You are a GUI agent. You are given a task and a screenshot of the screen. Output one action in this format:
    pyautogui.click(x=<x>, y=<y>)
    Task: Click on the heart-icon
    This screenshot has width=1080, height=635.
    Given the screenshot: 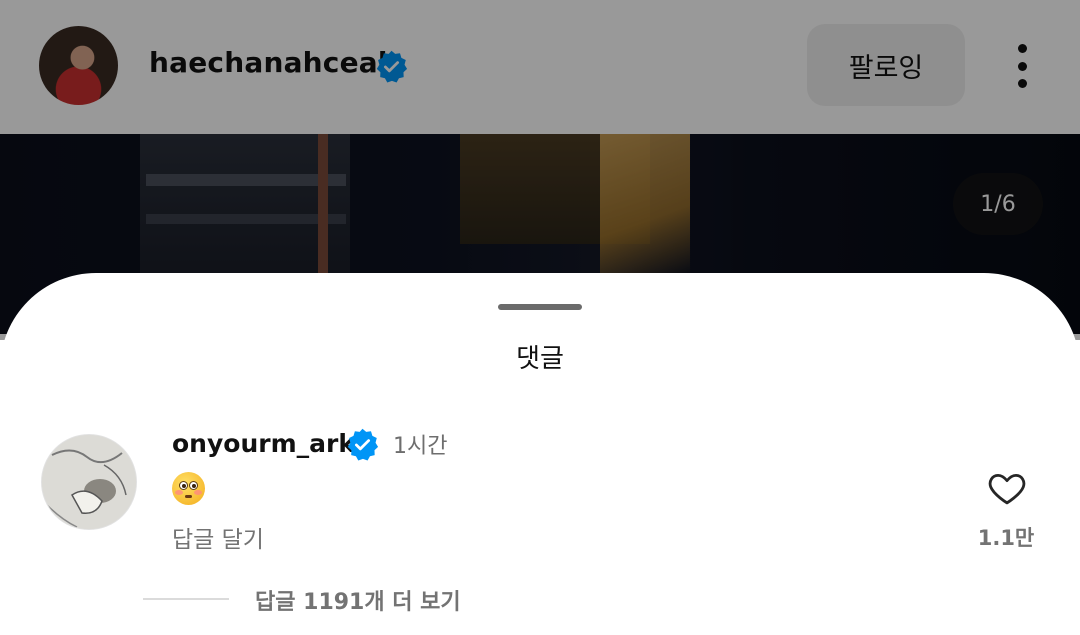 What is the action you would take?
    pyautogui.click(x=1007, y=488)
    